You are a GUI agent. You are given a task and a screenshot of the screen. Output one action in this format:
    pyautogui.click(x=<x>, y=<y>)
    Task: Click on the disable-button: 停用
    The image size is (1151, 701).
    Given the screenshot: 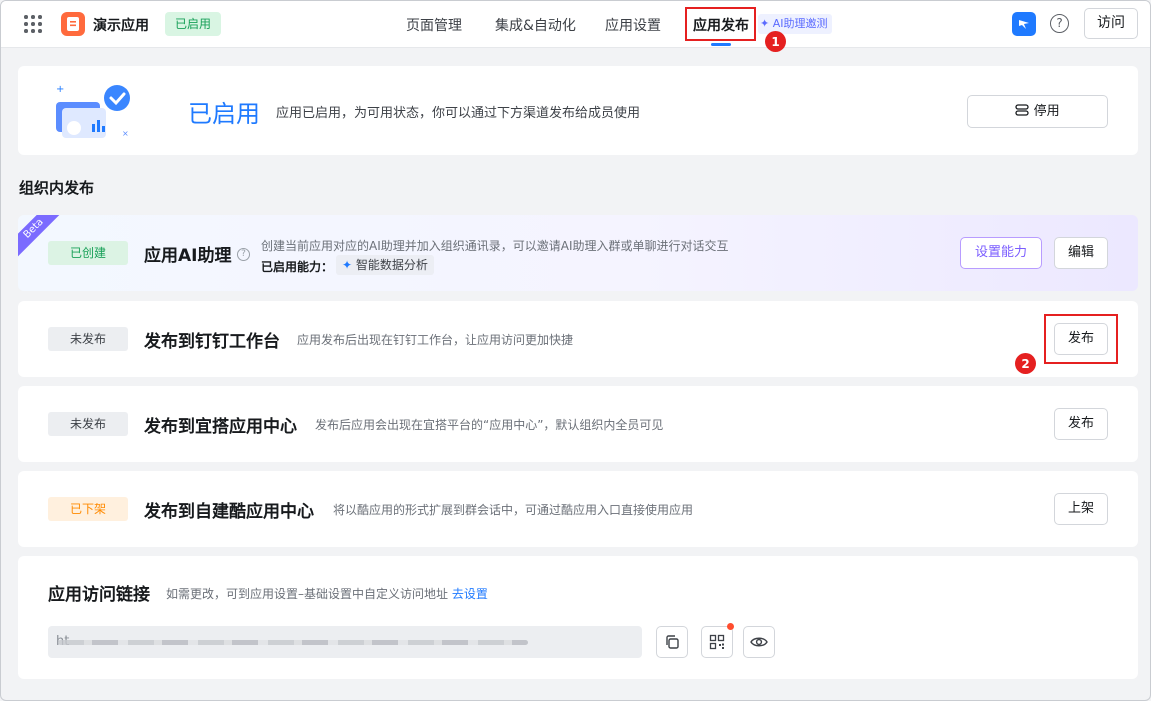 What is the action you would take?
    pyautogui.click(x=1037, y=111)
    